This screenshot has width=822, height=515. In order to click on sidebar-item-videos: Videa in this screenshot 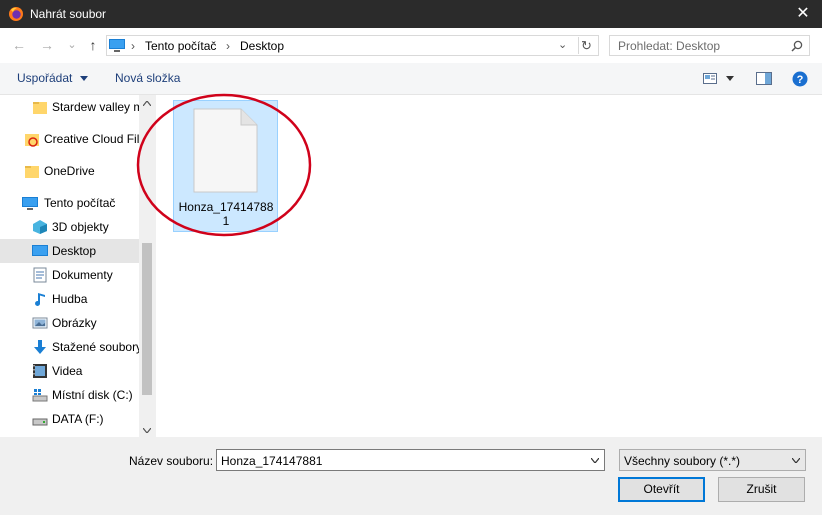, I will do `click(69, 371)`.